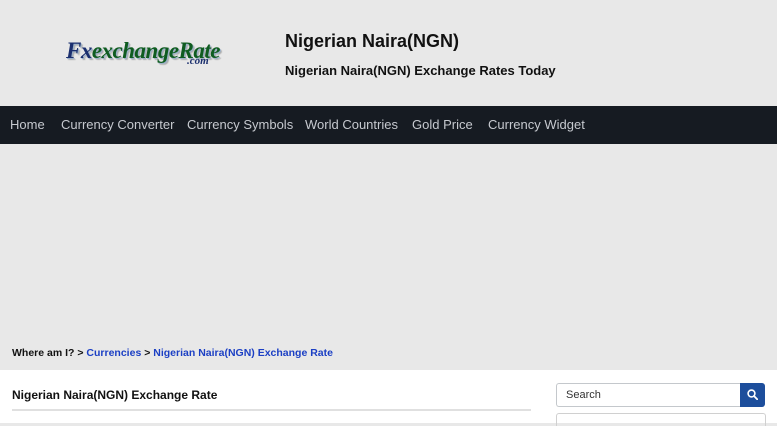 The image size is (777, 426). Describe the element at coordinates (43, 353) in the screenshot. I see `breadcrumb-prefix: Where am I?` at that location.